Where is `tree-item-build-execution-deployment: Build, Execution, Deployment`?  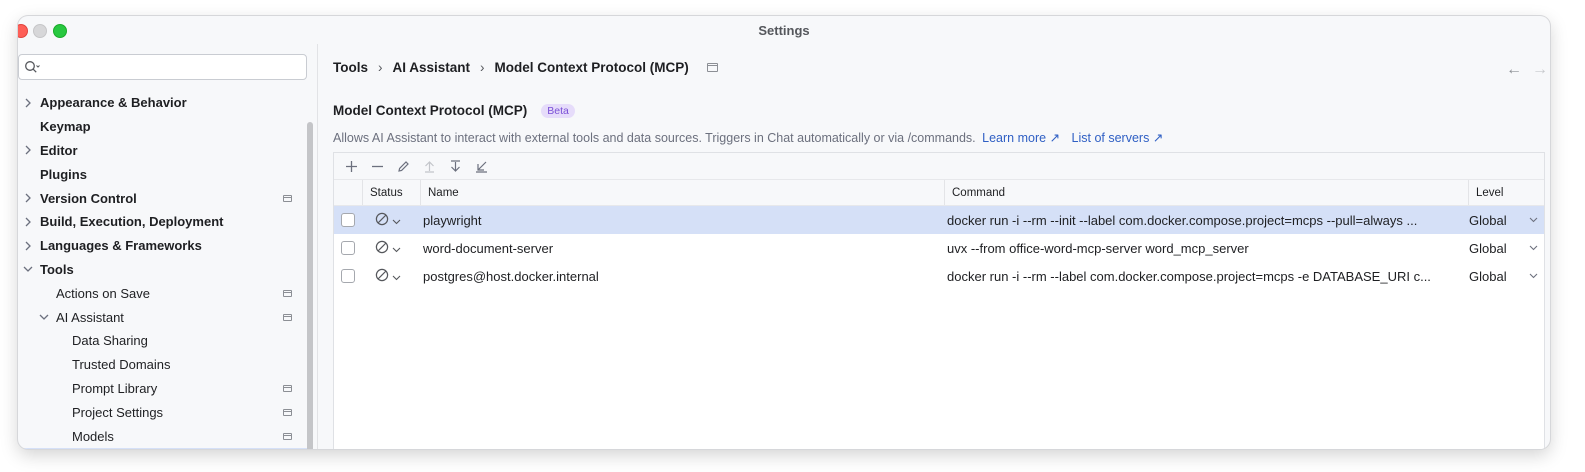
tree-item-build-execution-deployment: Build, Execution, Deployment is located at coordinates (163, 222).